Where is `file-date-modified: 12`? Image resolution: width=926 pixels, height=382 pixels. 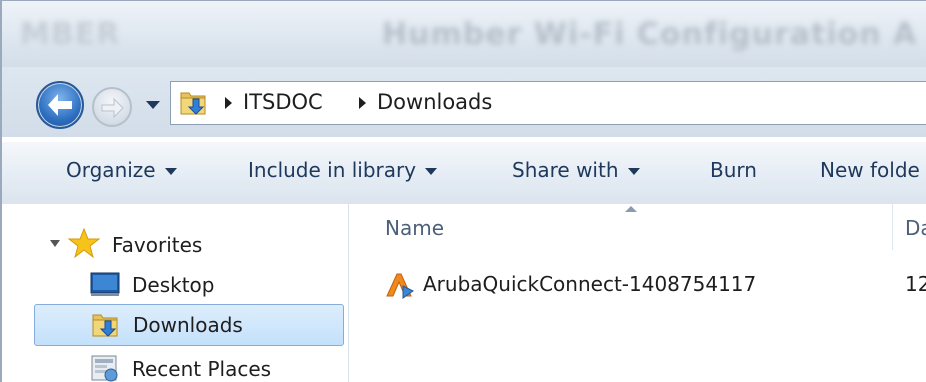 file-date-modified: 12 is located at coordinates (915, 284).